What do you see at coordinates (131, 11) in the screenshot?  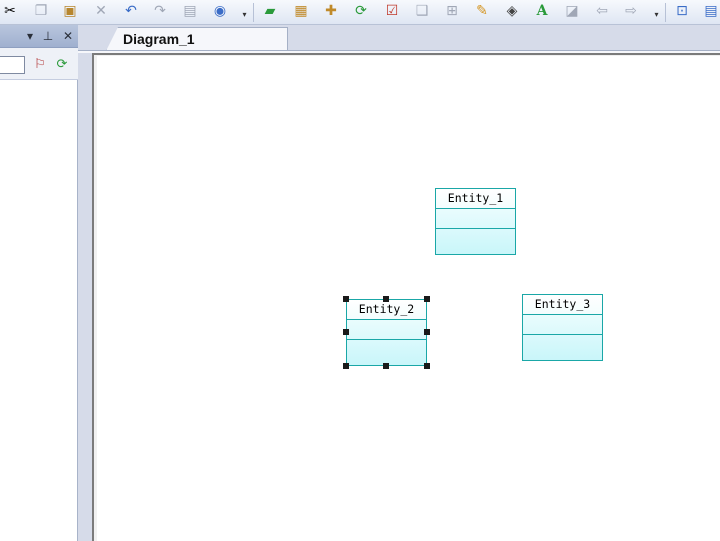 I see `undo-icon: ↶` at bounding box center [131, 11].